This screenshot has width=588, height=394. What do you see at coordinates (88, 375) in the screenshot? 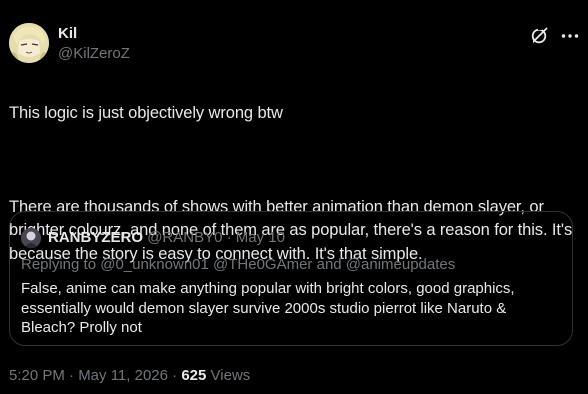
I see `tweet-timestamp: 5:20 PM · May 11, 2026` at bounding box center [88, 375].